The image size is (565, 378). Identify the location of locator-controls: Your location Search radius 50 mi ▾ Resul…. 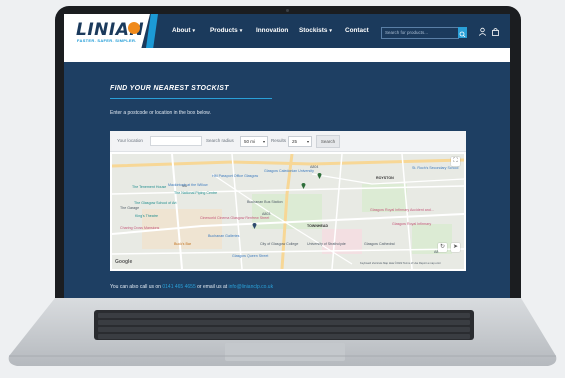
(288, 141).